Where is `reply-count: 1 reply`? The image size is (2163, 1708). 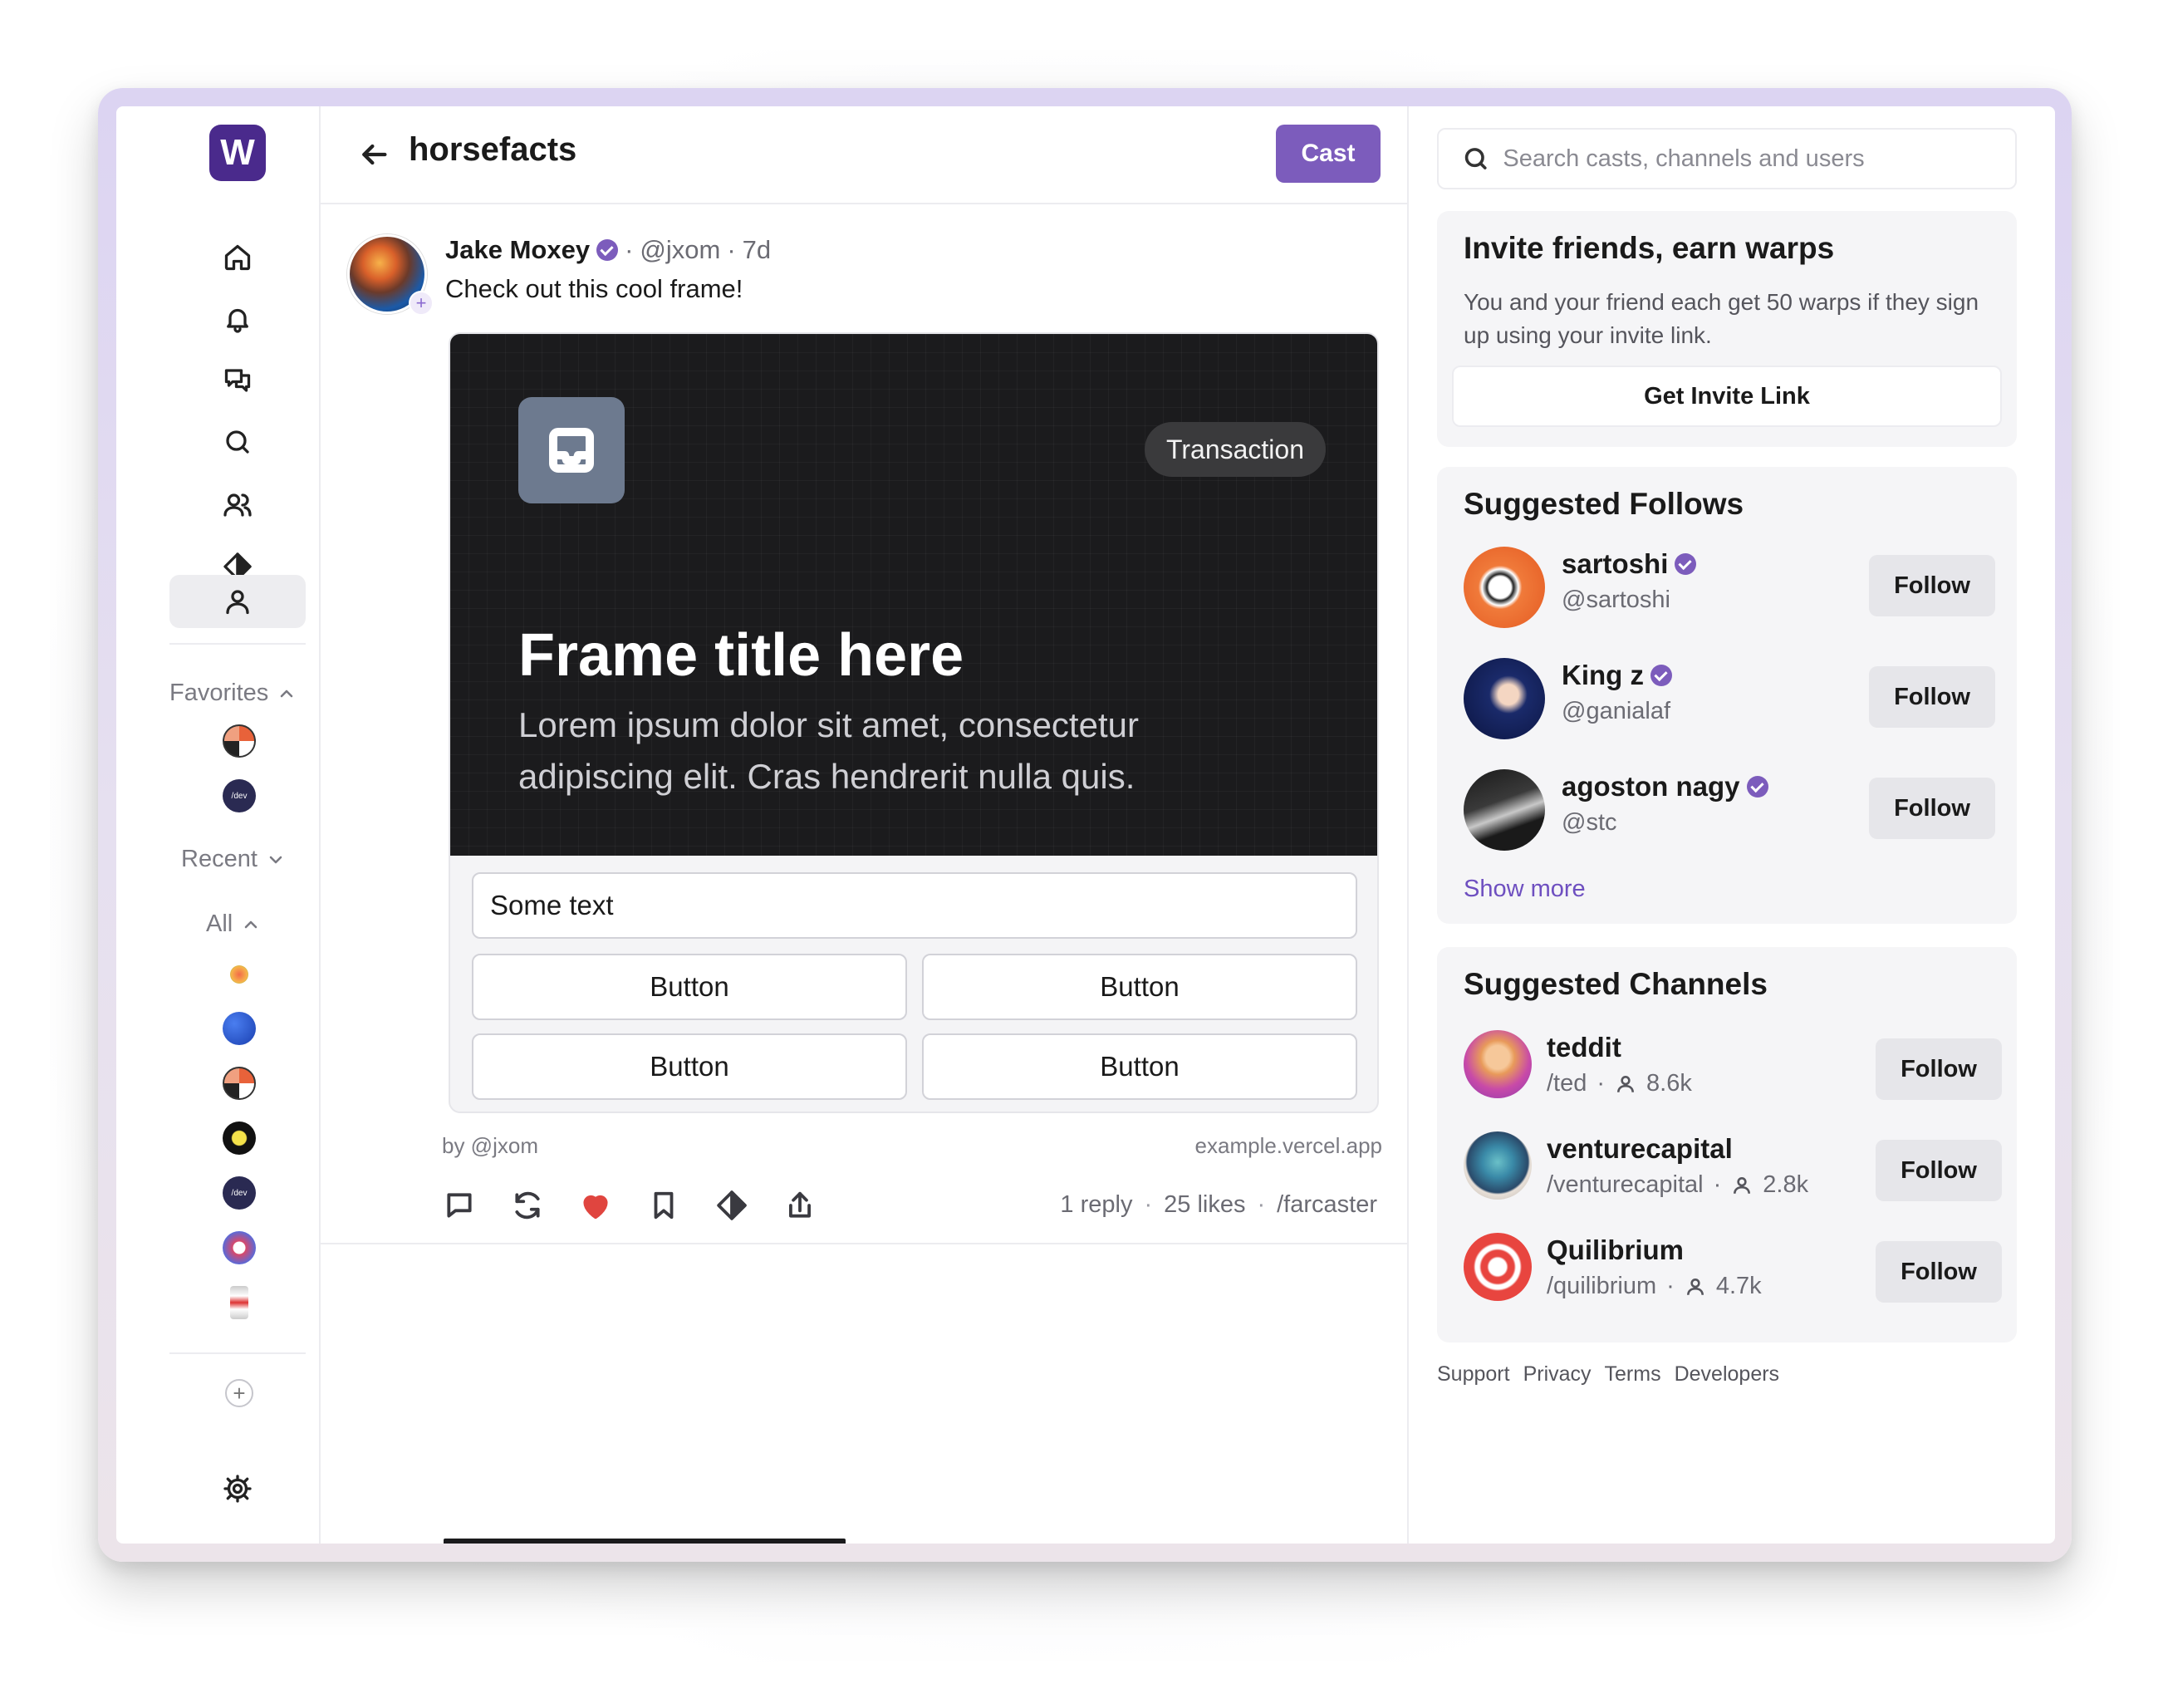 reply-count: 1 reply is located at coordinates (1096, 1205).